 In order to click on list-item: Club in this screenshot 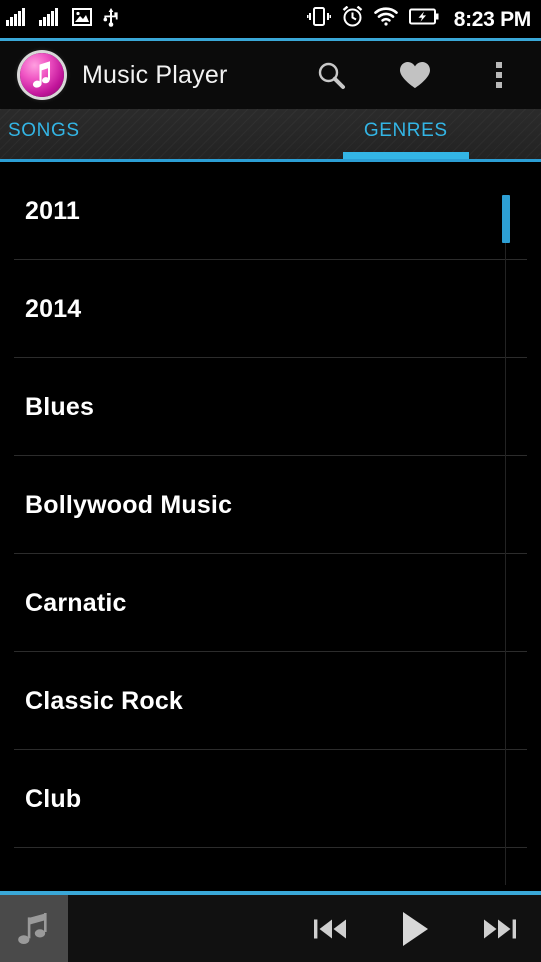, I will do `click(270, 799)`.